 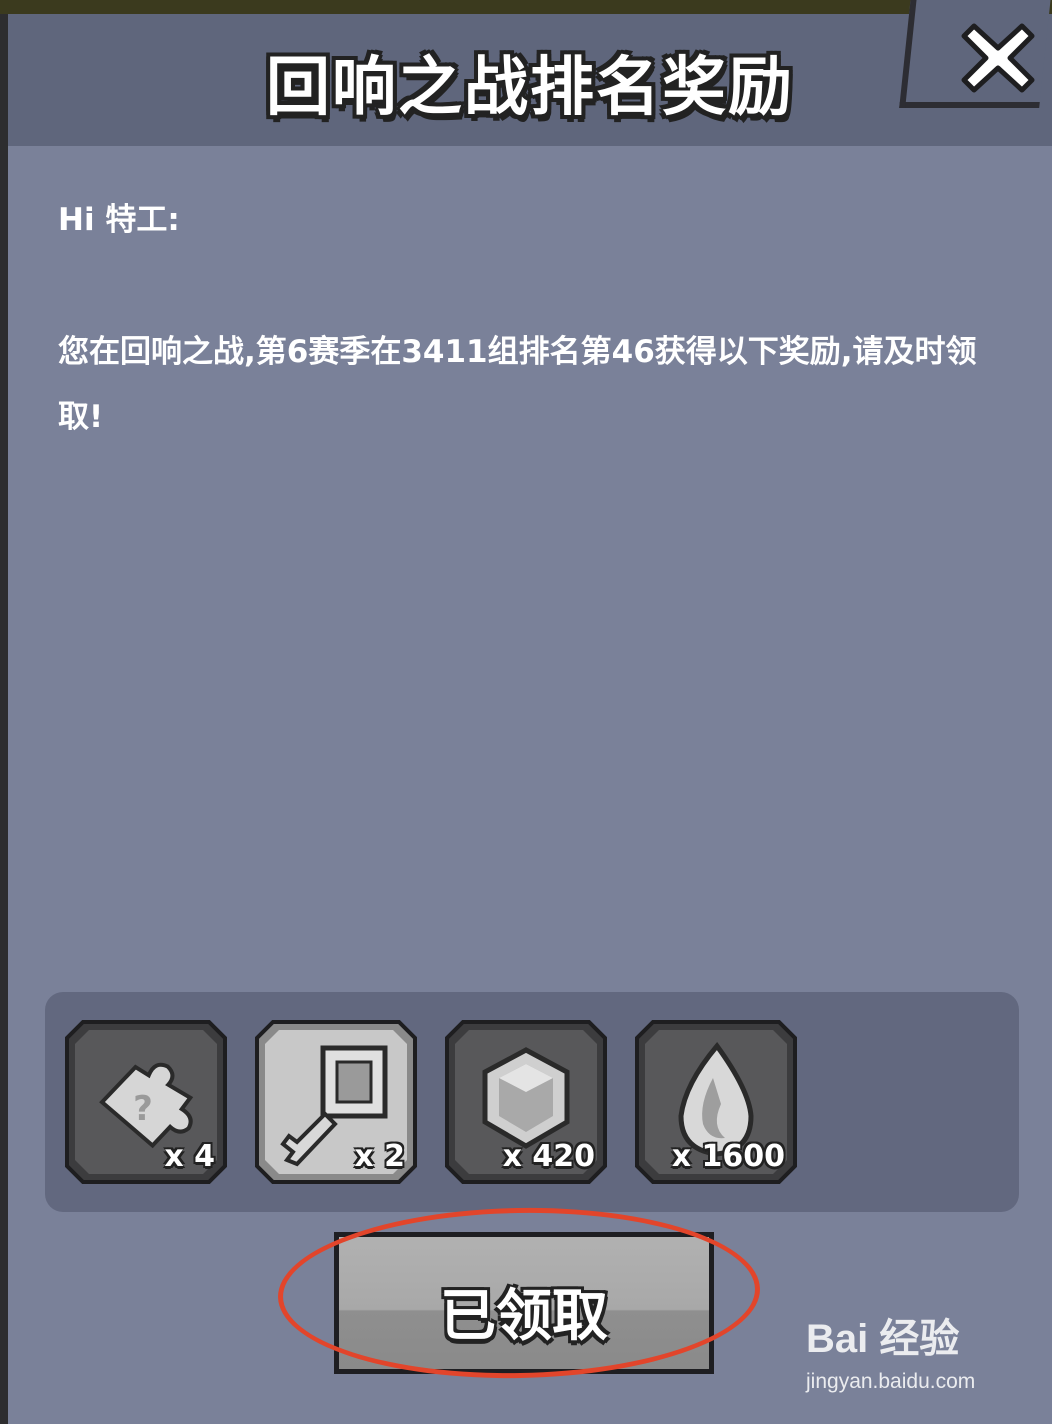 What do you see at coordinates (728, 1156) in the screenshot?
I see `reward-quantity: x 1600` at bounding box center [728, 1156].